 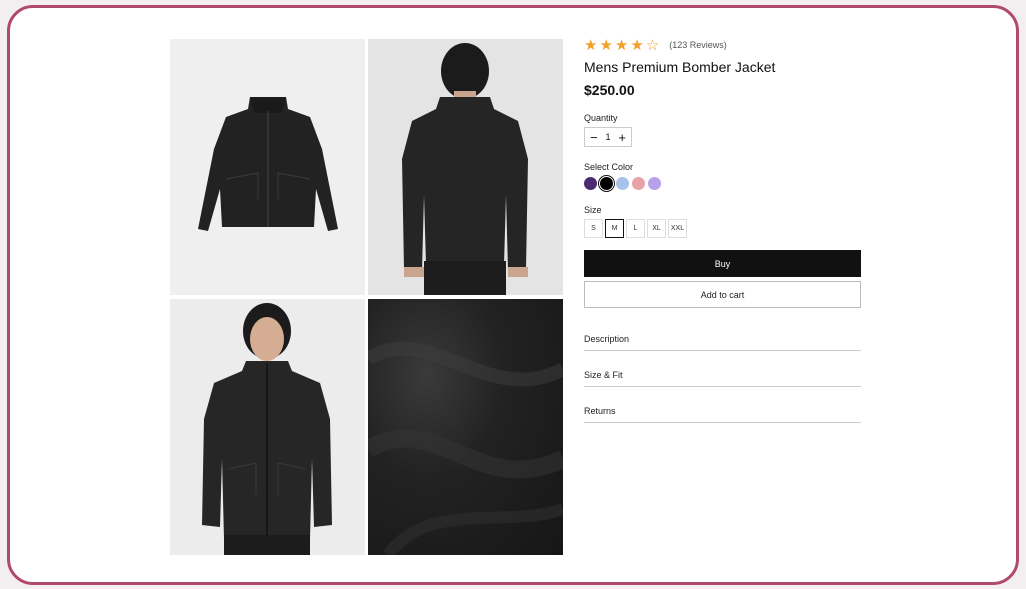 What do you see at coordinates (267, 427) in the screenshot?
I see `image-jacket-front-model` at bounding box center [267, 427].